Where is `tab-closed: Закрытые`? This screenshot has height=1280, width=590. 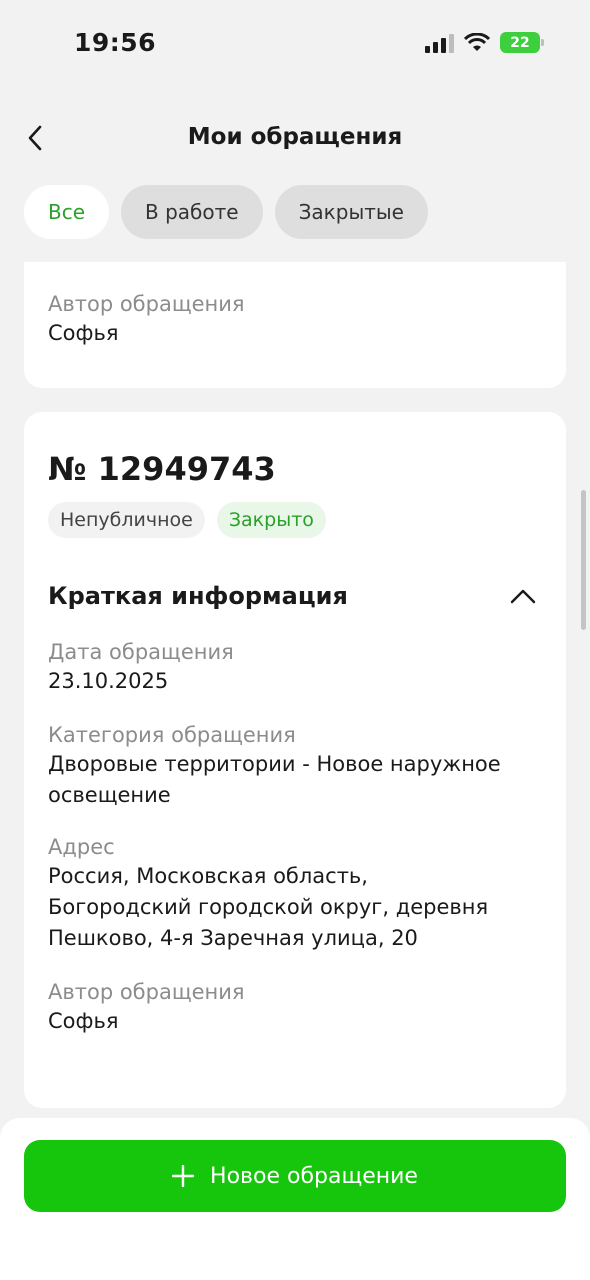 tab-closed: Закрытые is located at coordinates (351, 212).